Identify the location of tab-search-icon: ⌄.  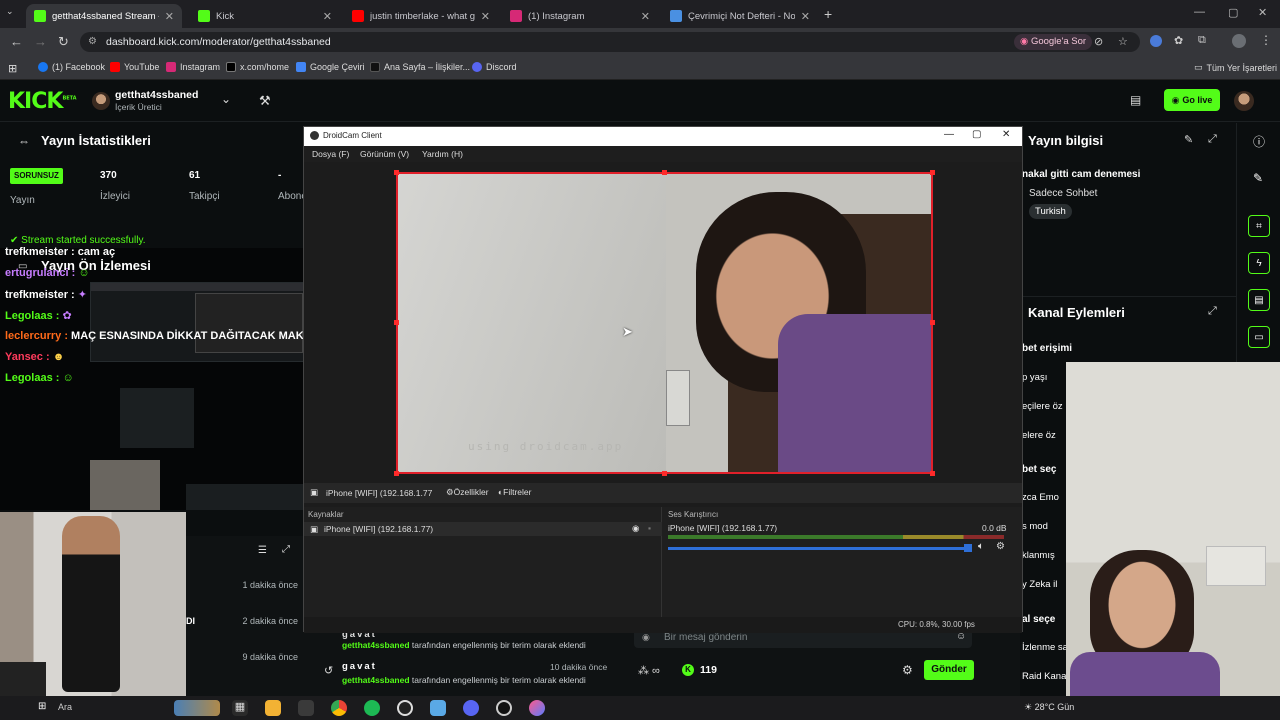
(13, 13).